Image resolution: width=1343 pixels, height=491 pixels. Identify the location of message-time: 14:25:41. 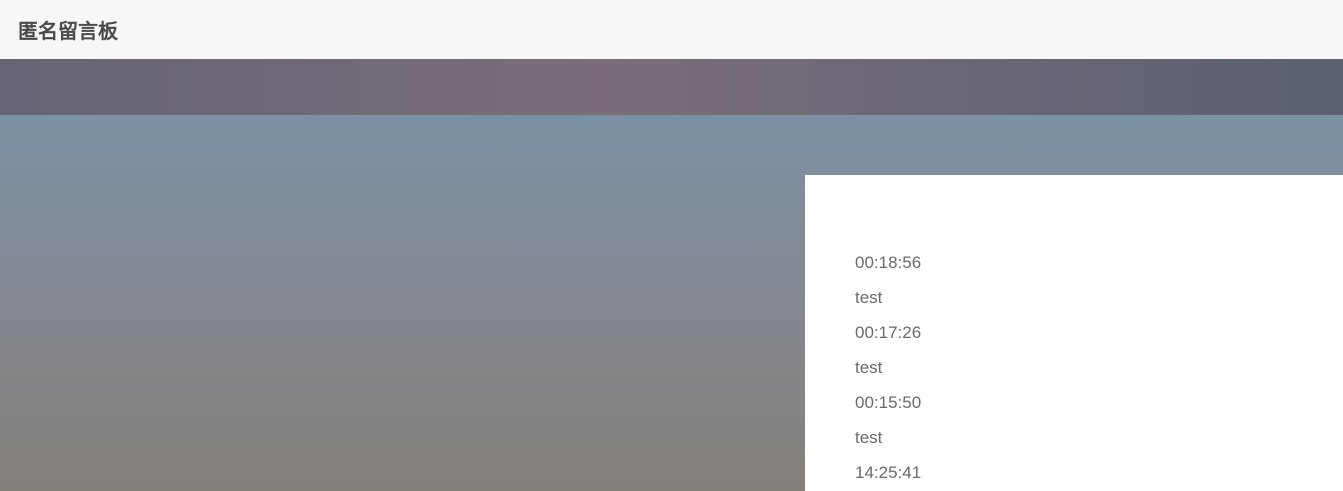
(888, 472).